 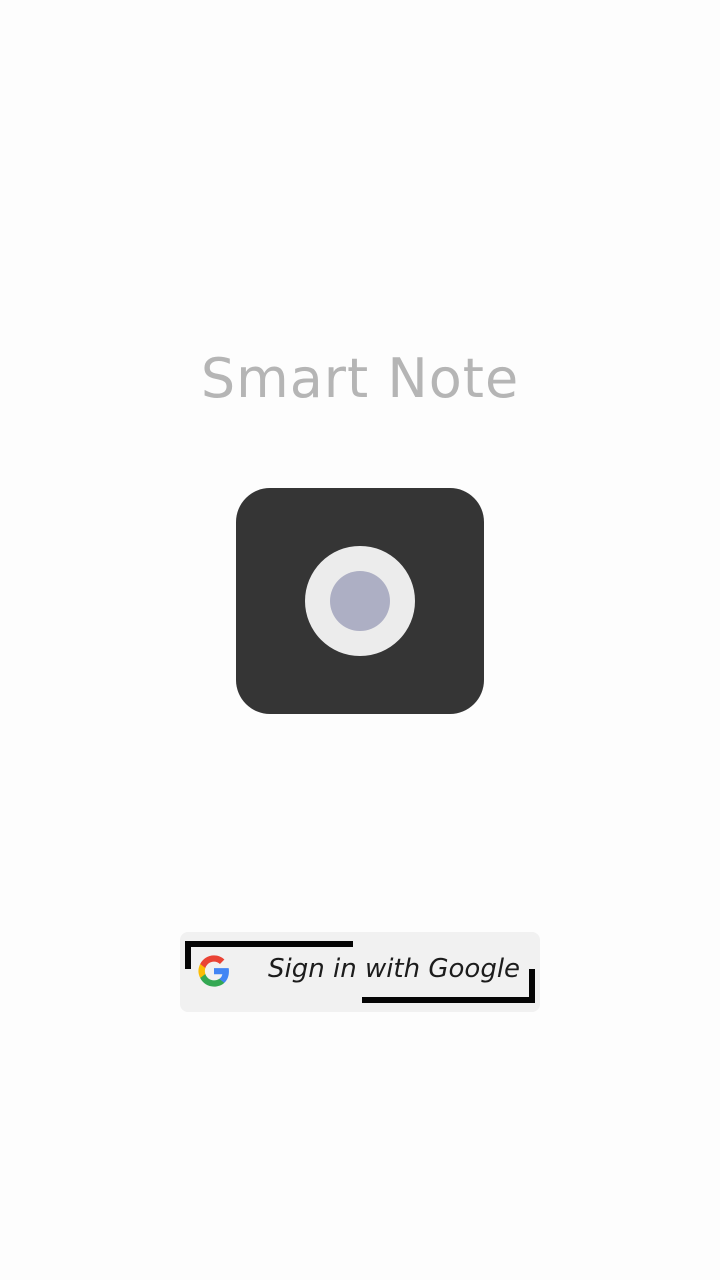 What do you see at coordinates (213, 971) in the screenshot?
I see `google-icon` at bounding box center [213, 971].